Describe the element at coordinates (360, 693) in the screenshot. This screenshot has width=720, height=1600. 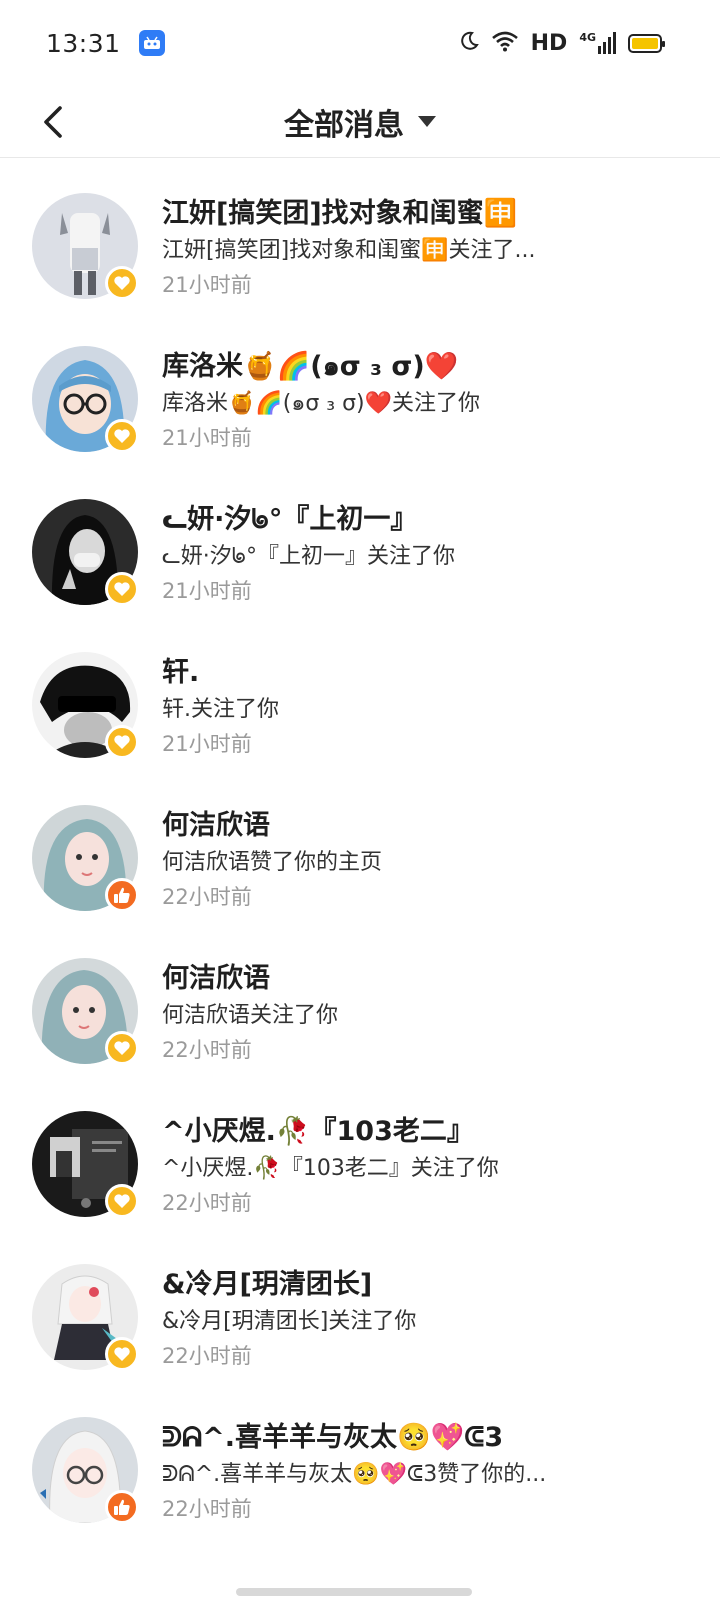
I see `notification-item: 轩. 轩.关注了你 21小时前` at that location.